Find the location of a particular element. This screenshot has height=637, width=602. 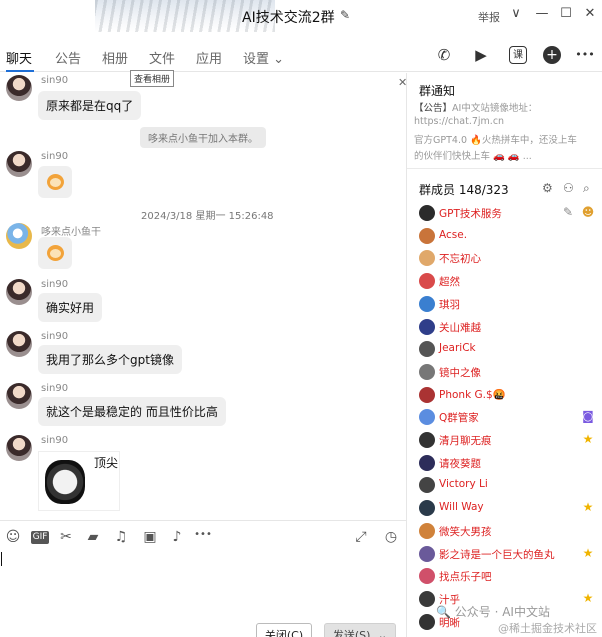

watermark-text: 🔍 公众号 · AI中文站 is located at coordinates (493, 612).